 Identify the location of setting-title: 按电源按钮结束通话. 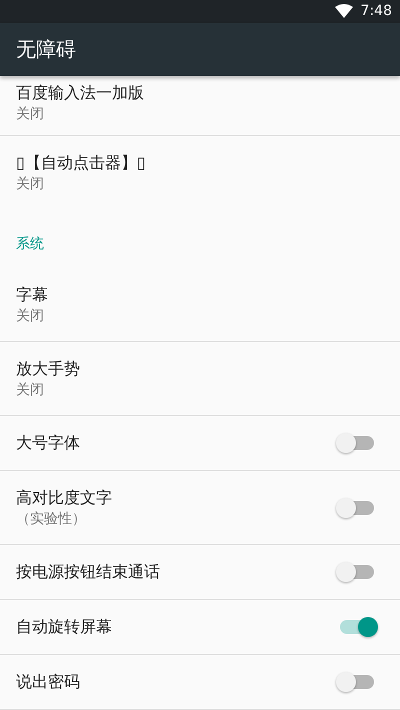
(88, 572).